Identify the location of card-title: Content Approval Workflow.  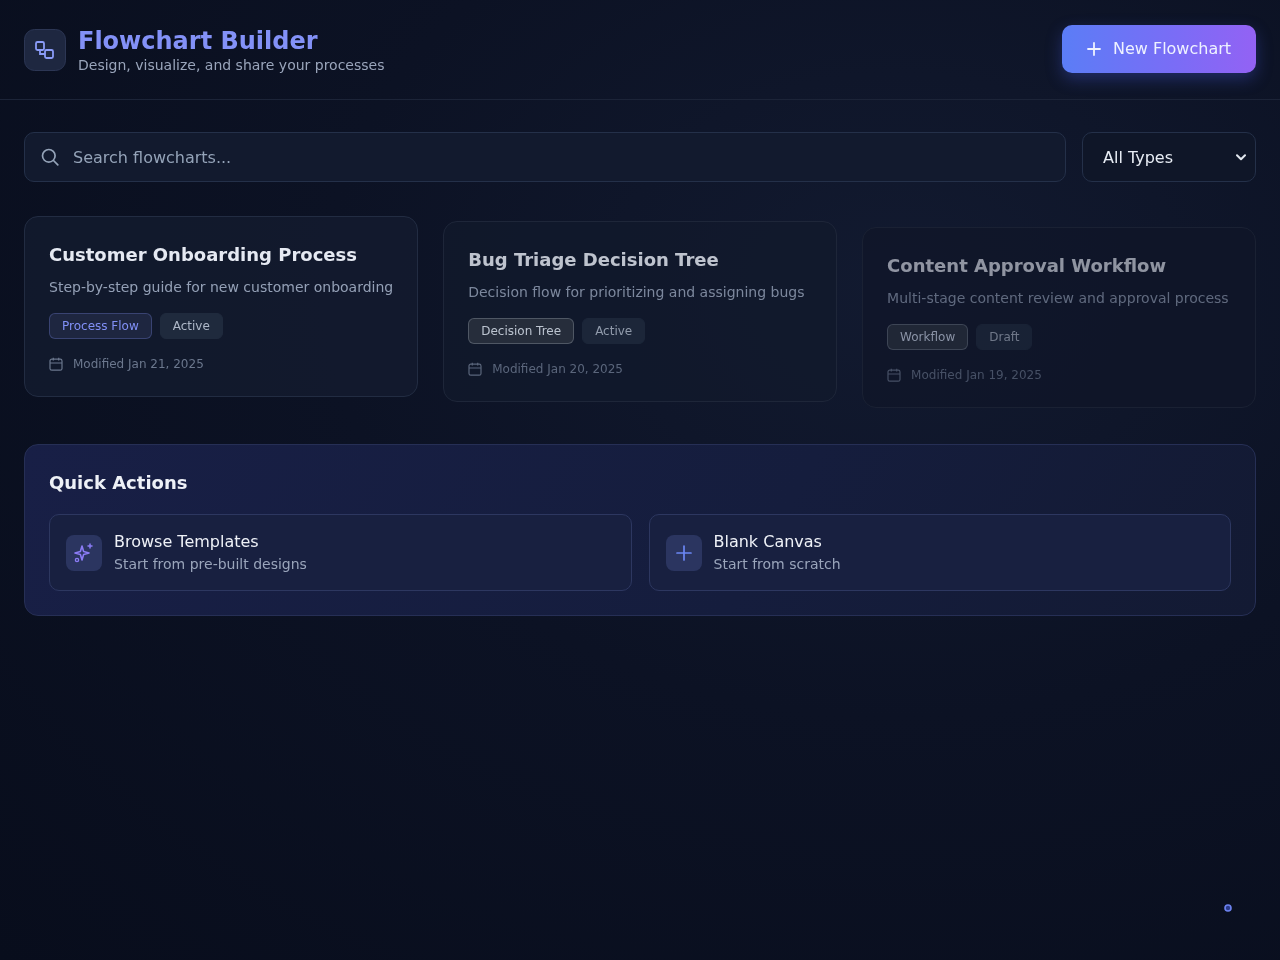
(1027, 266).